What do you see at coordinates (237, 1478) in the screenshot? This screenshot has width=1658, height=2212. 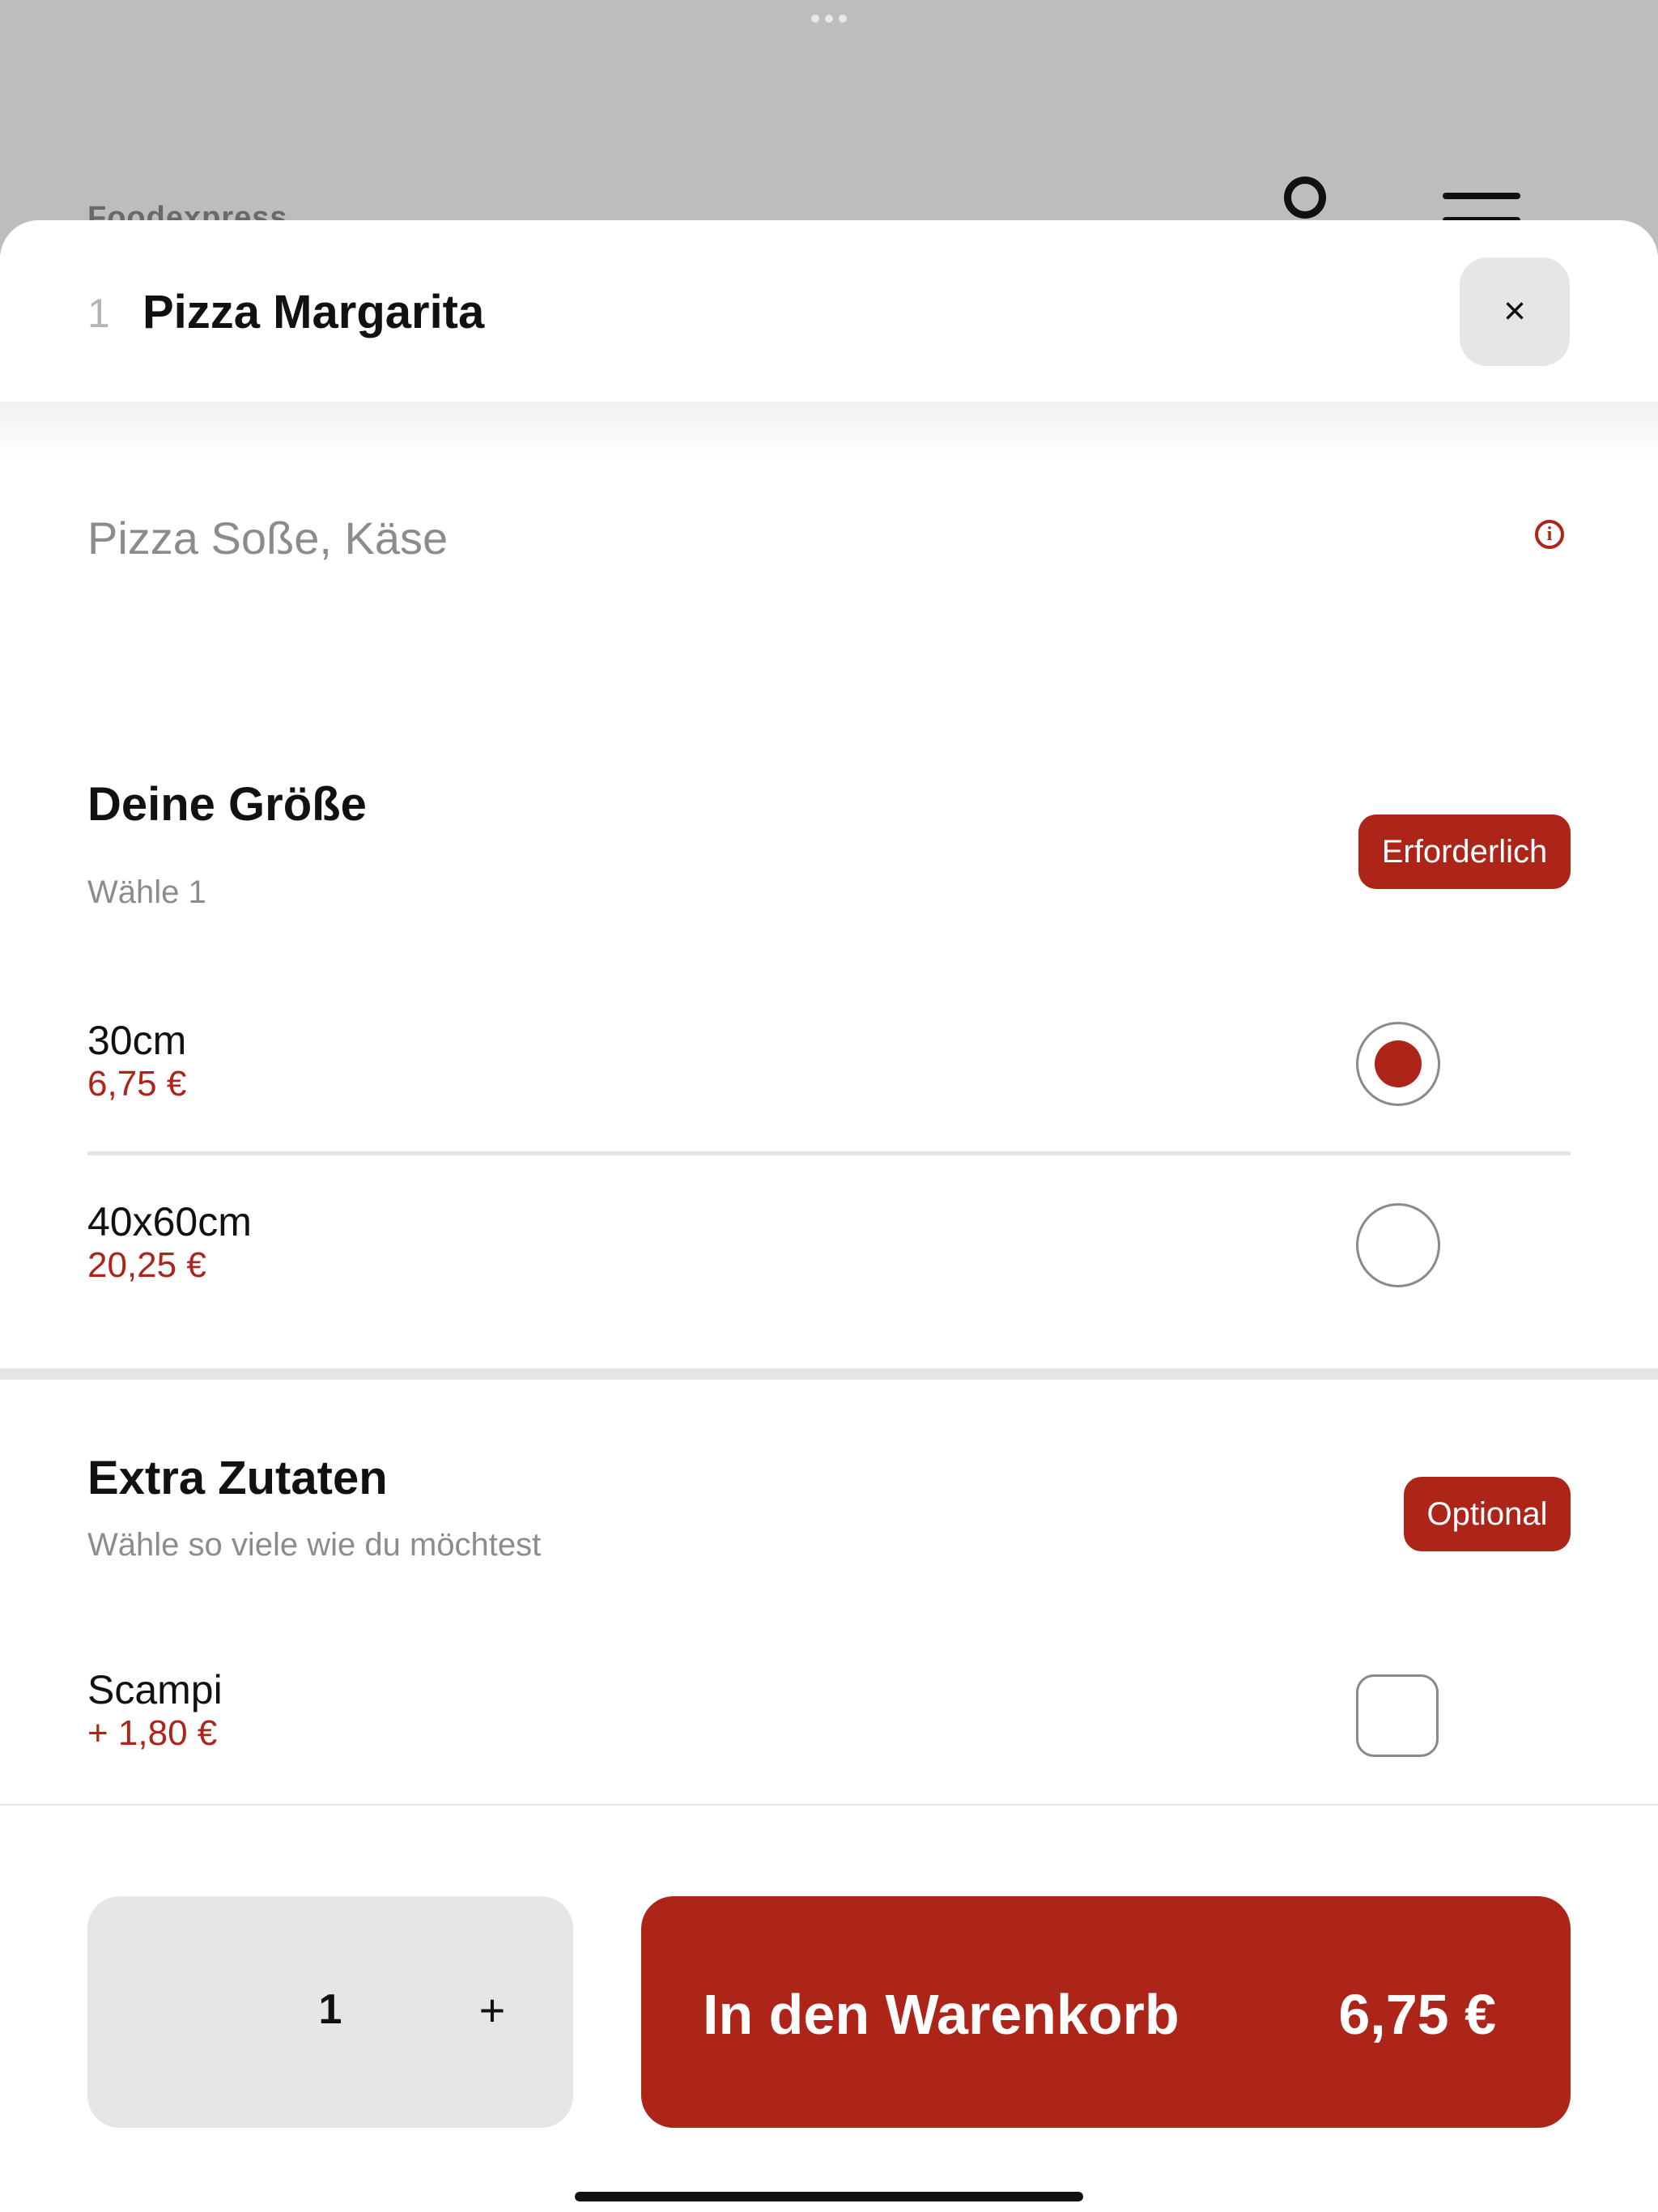 I see `extras-section-title: Extra Zutaten` at bounding box center [237, 1478].